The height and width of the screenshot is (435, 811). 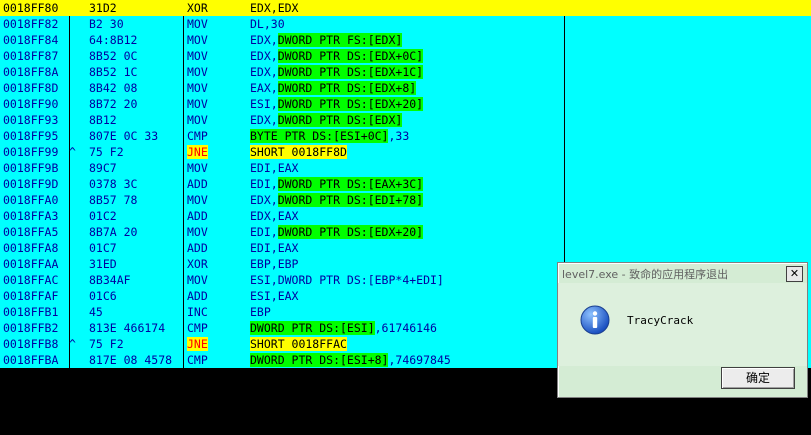 What do you see at coordinates (347, 88) in the screenshot?
I see `operand-part: DWORD PTR DS:[EDX+8]` at bounding box center [347, 88].